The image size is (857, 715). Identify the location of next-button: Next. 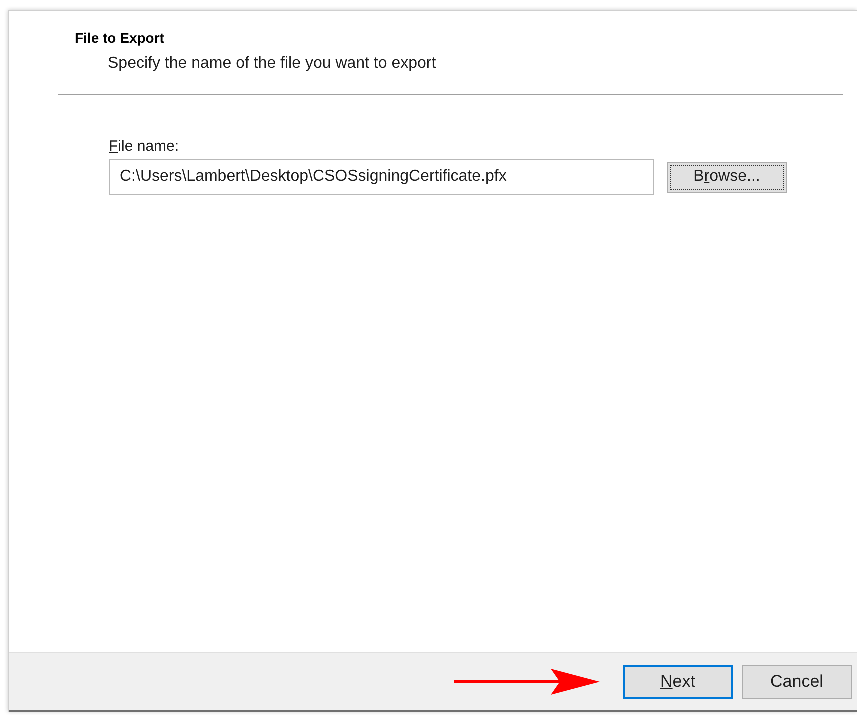
(678, 681).